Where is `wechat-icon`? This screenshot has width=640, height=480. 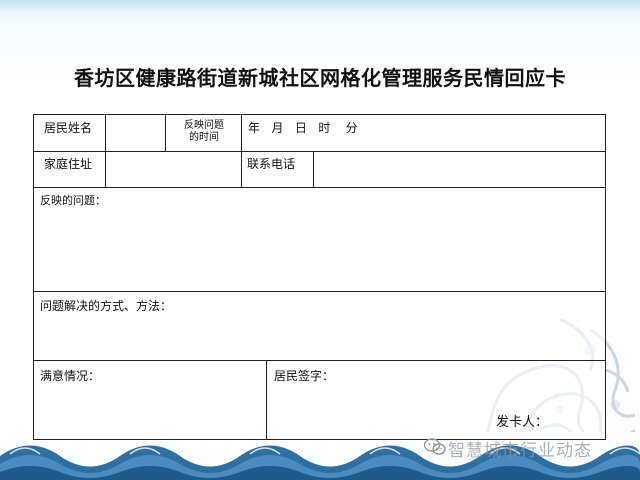
wechat-icon is located at coordinates (435, 446).